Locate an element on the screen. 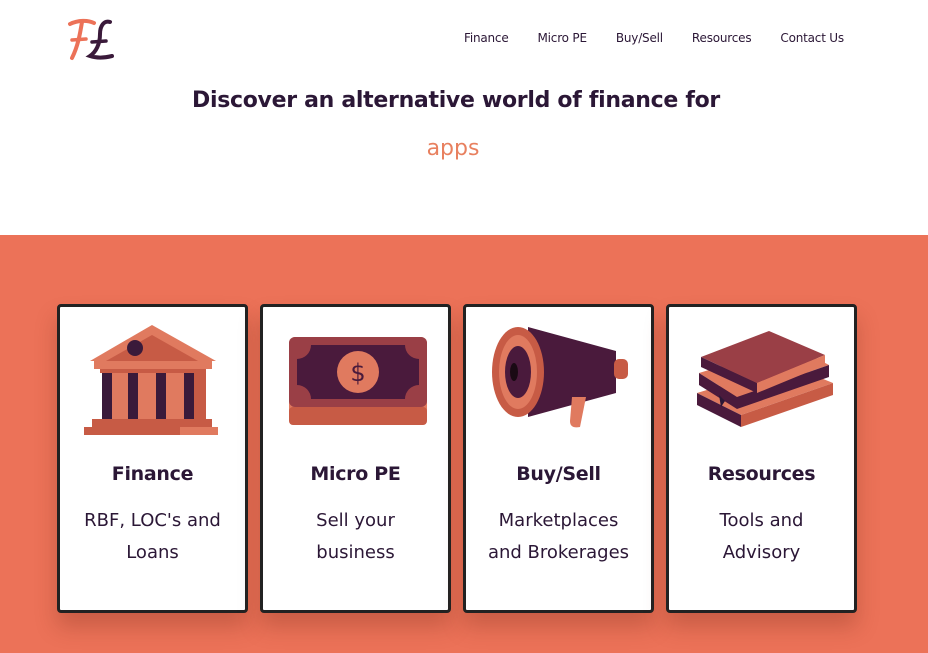 This screenshot has height=653, width=928. card-title: Finance is located at coordinates (152, 474).